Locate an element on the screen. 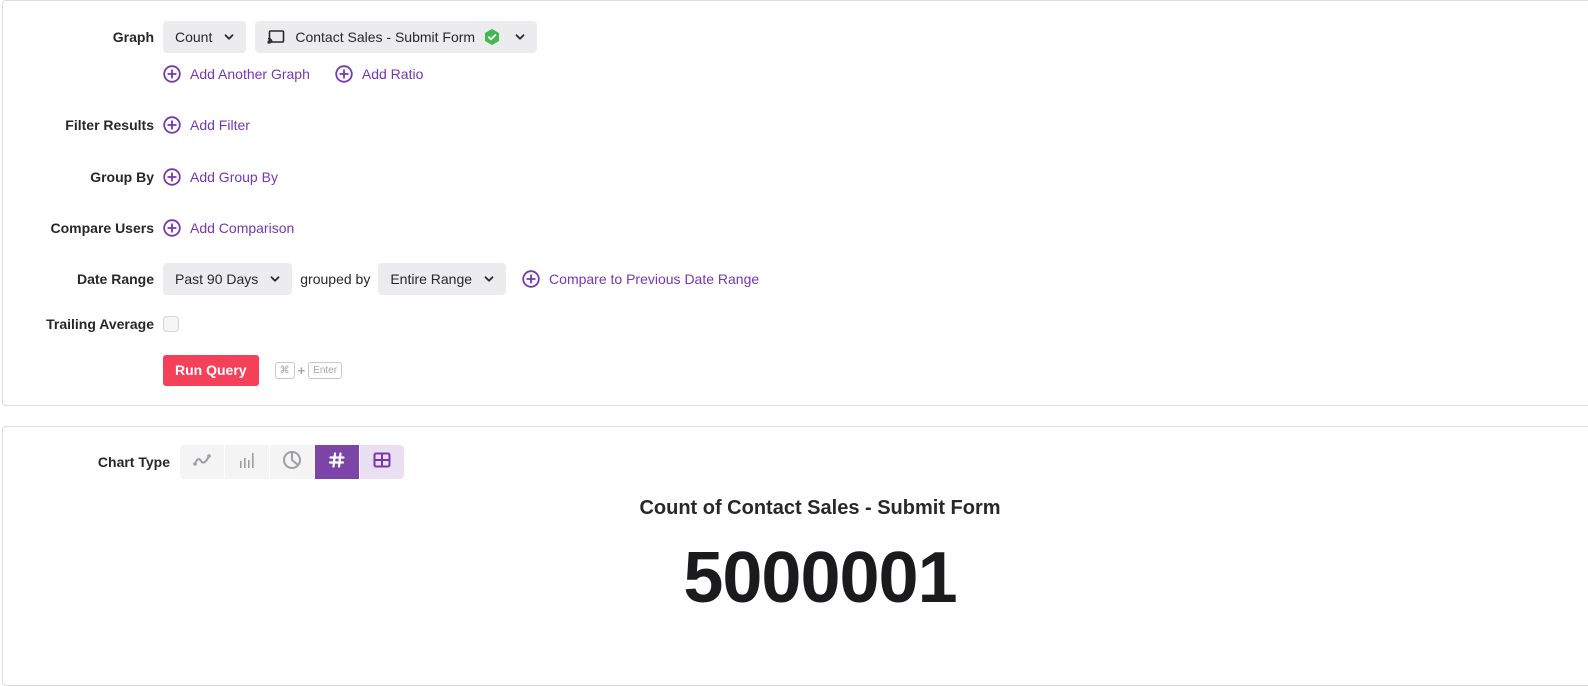 This screenshot has width=1588, height=686. filter-row: Filter Results Add Filter is located at coordinates (126, 125).